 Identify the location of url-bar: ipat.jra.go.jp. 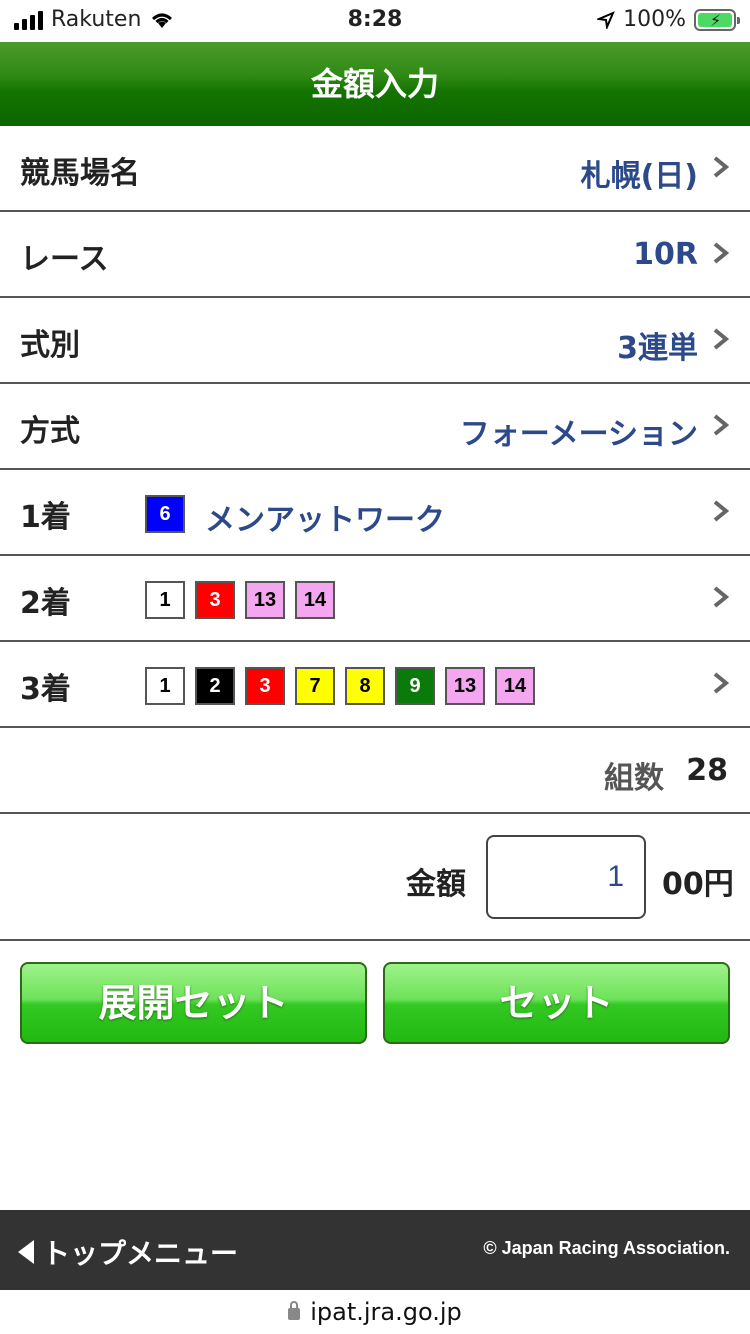
(375, 1312).